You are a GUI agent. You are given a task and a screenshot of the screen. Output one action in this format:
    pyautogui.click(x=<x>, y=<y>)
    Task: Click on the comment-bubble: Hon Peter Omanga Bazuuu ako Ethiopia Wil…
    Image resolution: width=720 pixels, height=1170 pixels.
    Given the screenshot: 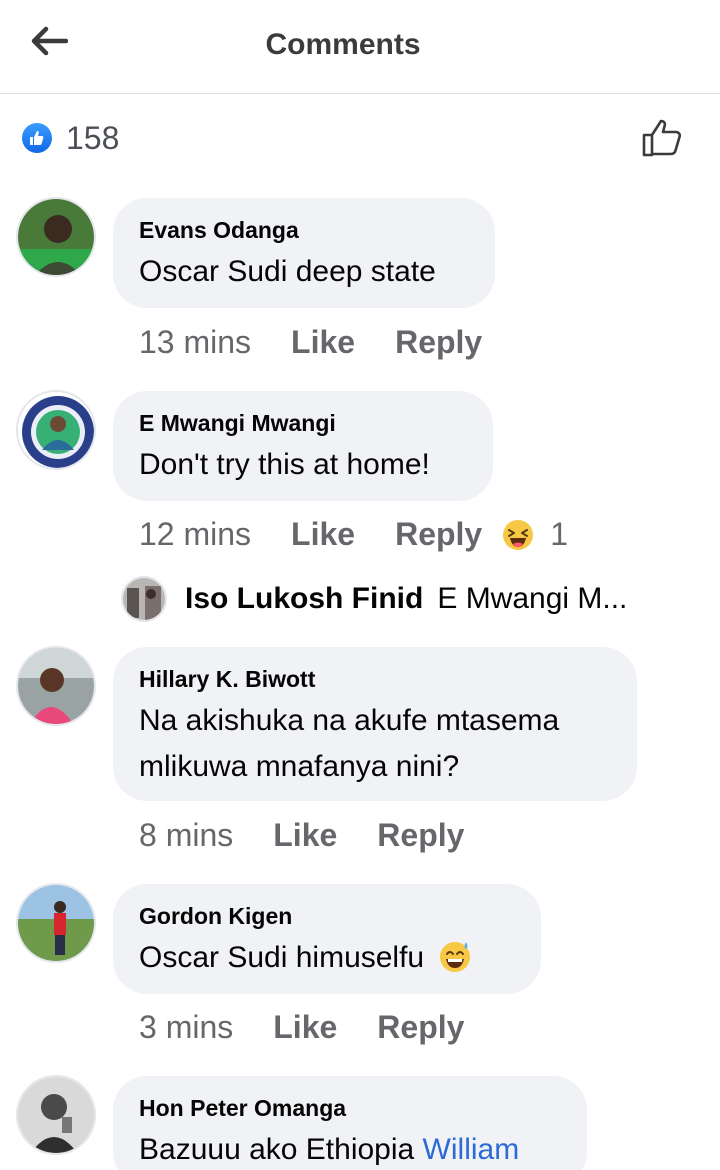 What is the action you would take?
    pyautogui.click(x=350, y=1123)
    